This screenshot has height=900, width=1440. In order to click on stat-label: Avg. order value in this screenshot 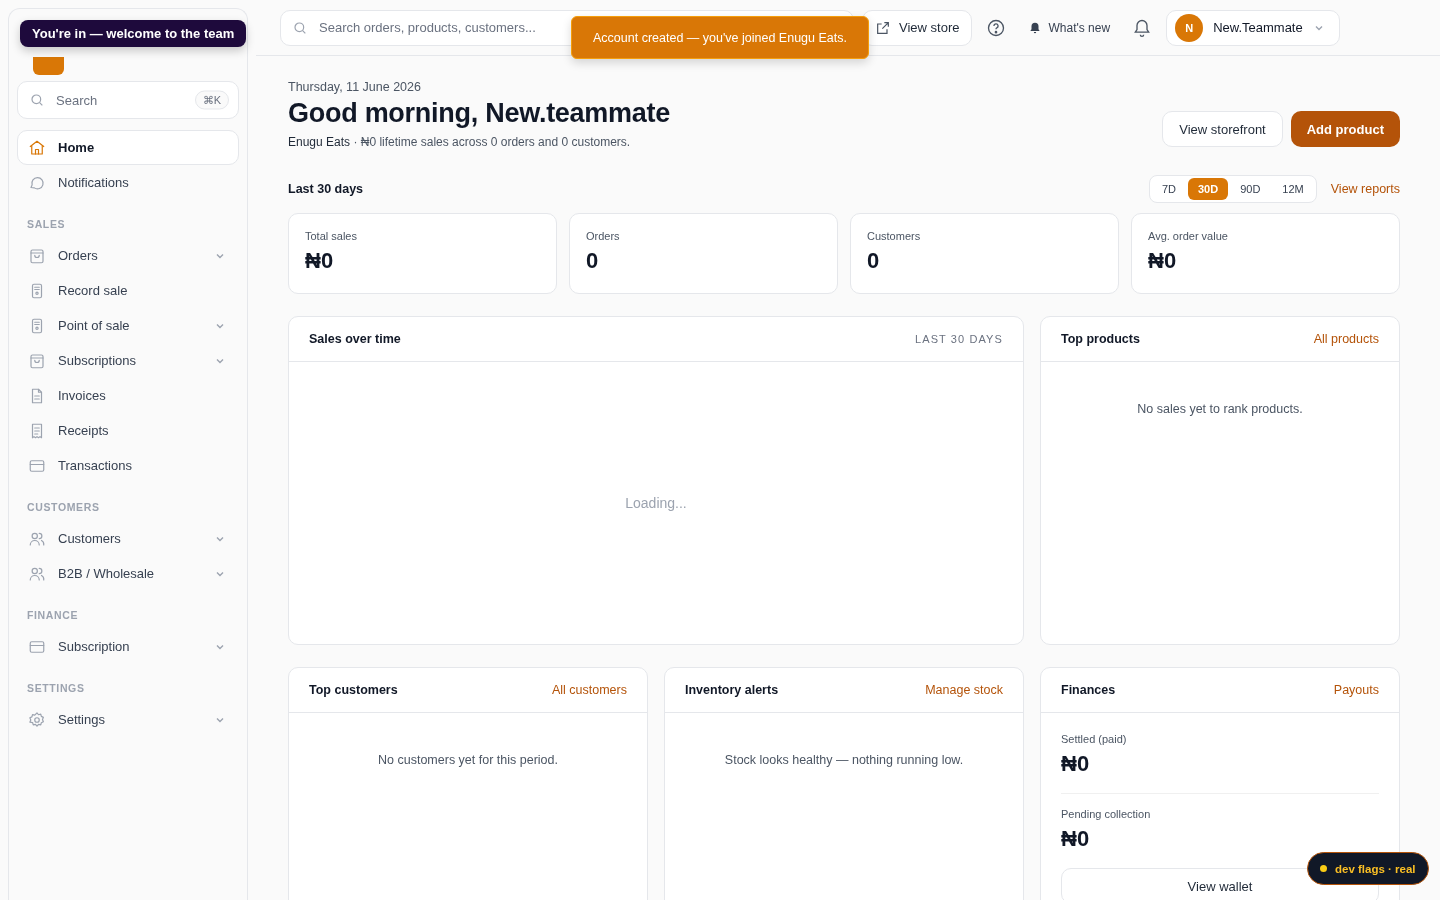, I will do `click(1188, 236)`.